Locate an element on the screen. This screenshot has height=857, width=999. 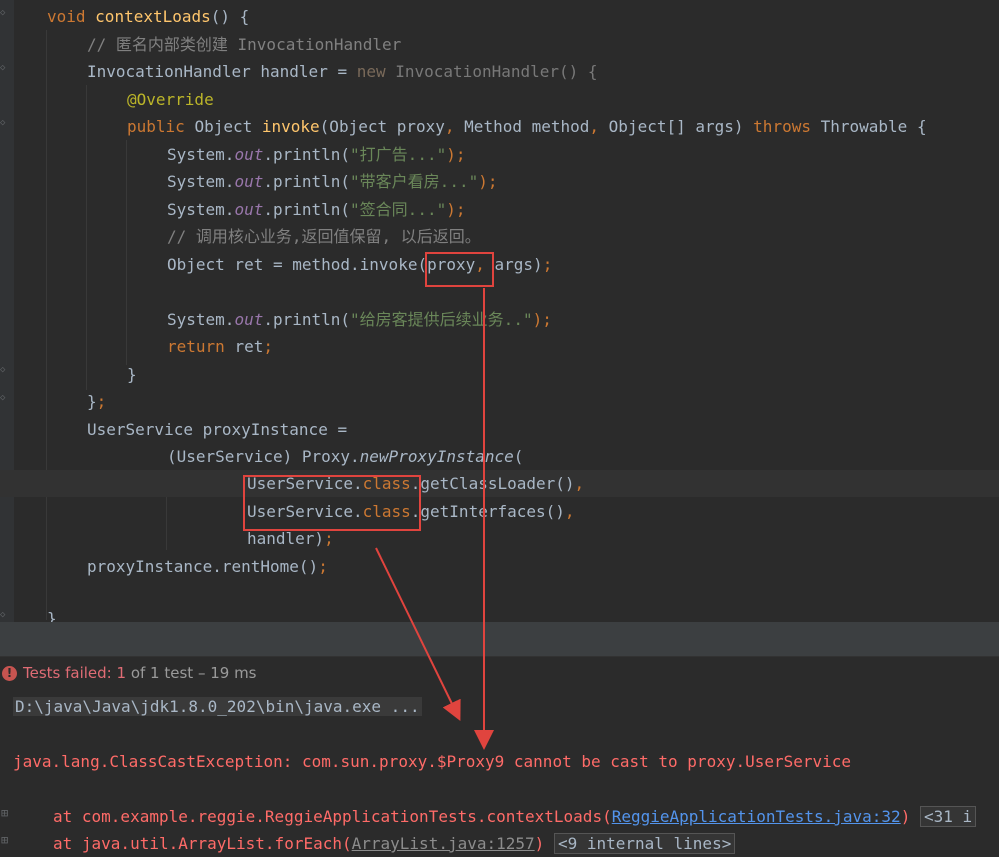
error-icon: ! is located at coordinates (9, 673).